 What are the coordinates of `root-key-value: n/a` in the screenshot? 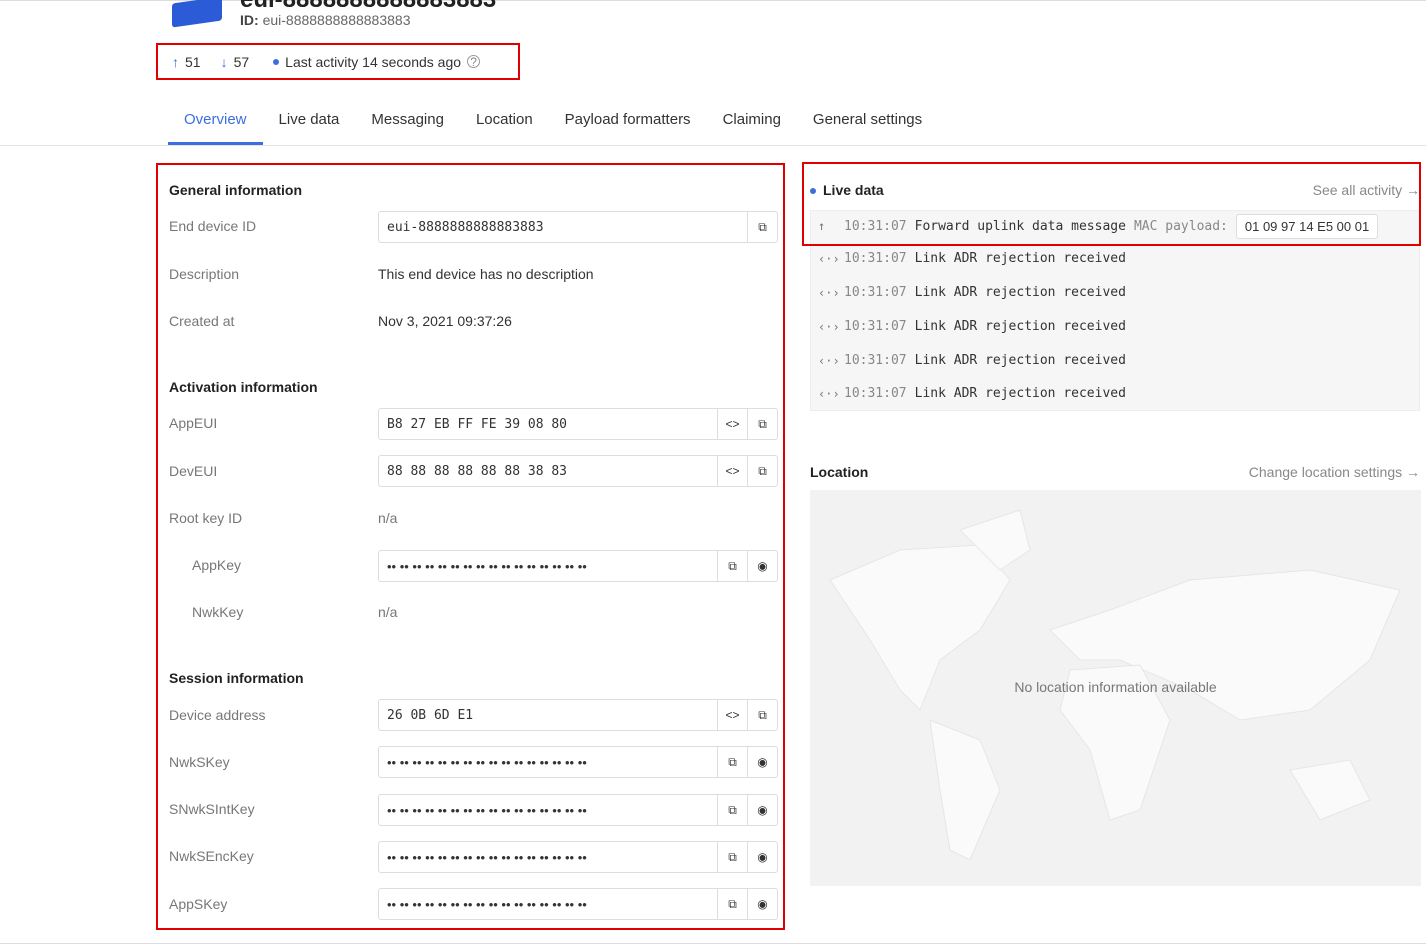 It's located at (388, 518).